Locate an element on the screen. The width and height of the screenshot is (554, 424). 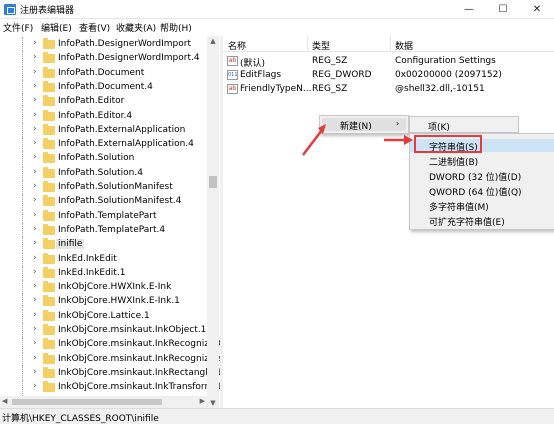
scroll-up-arrow-icon: ▲ is located at coordinates (213, 41).